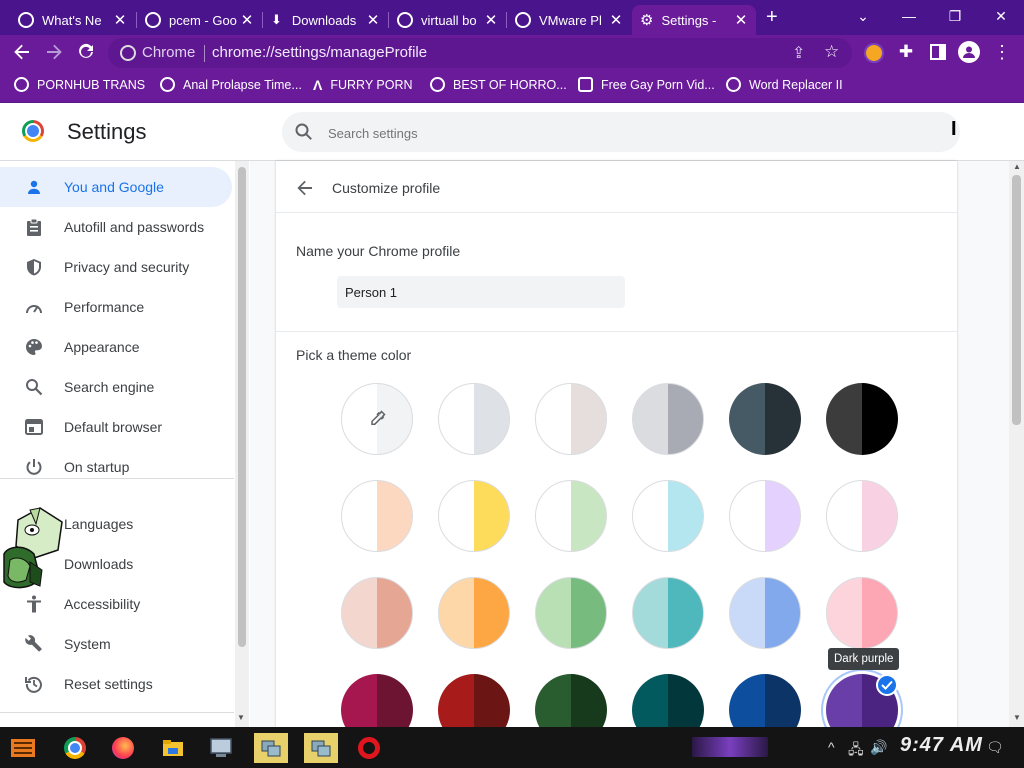 The image size is (1024, 768). I want to click on firefox-taskbar-icon, so click(123, 748).